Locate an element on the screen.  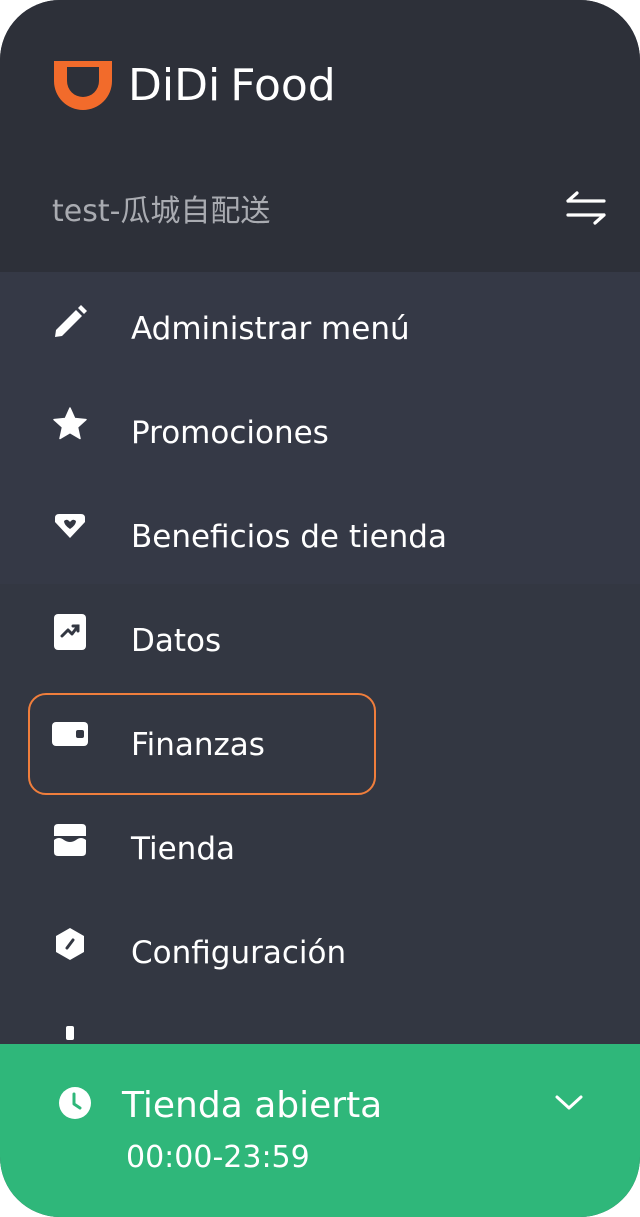
pencil-icon is located at coordinates (71, 321).